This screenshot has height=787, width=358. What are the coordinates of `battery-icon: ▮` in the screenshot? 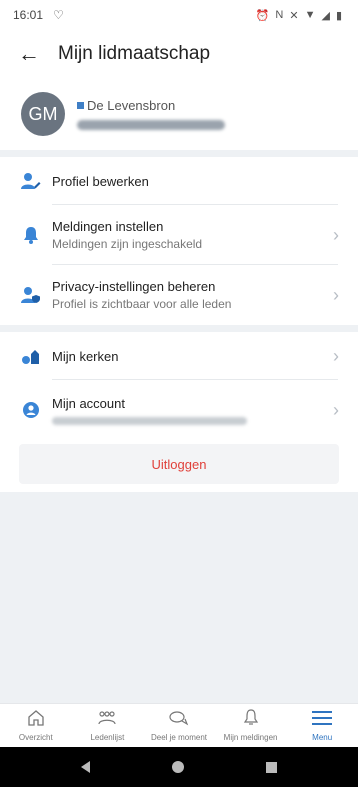 It's located at (338, 15).